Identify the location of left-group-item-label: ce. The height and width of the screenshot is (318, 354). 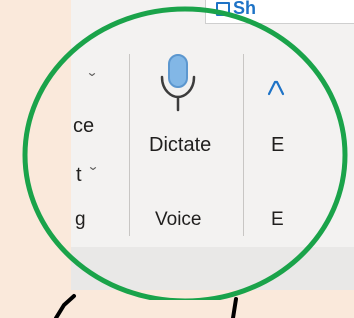
(83, 126).